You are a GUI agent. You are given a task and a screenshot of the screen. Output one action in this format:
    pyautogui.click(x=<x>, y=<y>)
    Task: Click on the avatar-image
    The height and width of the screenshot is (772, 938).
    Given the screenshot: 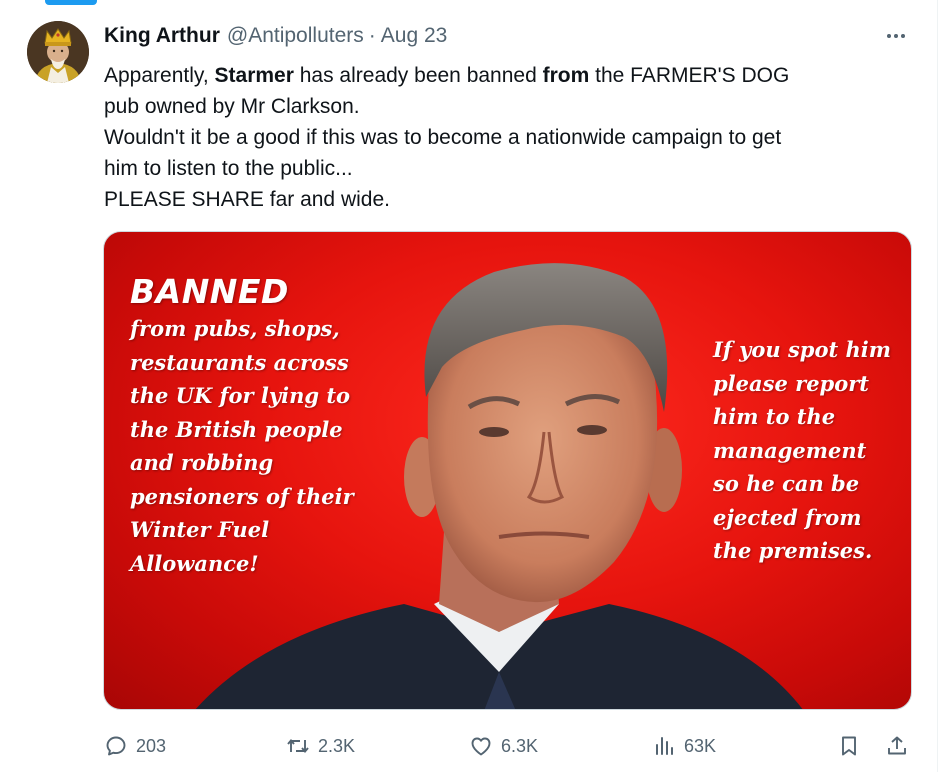 What is the action you would take?
    pyautogui.click(x=58, y=52)
    